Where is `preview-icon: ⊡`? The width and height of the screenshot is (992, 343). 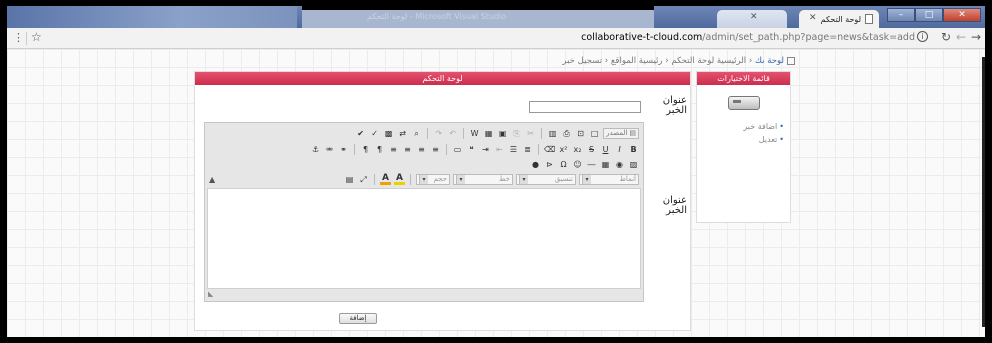
preview-icon: ⊡ is located at coordinates (580, 133).